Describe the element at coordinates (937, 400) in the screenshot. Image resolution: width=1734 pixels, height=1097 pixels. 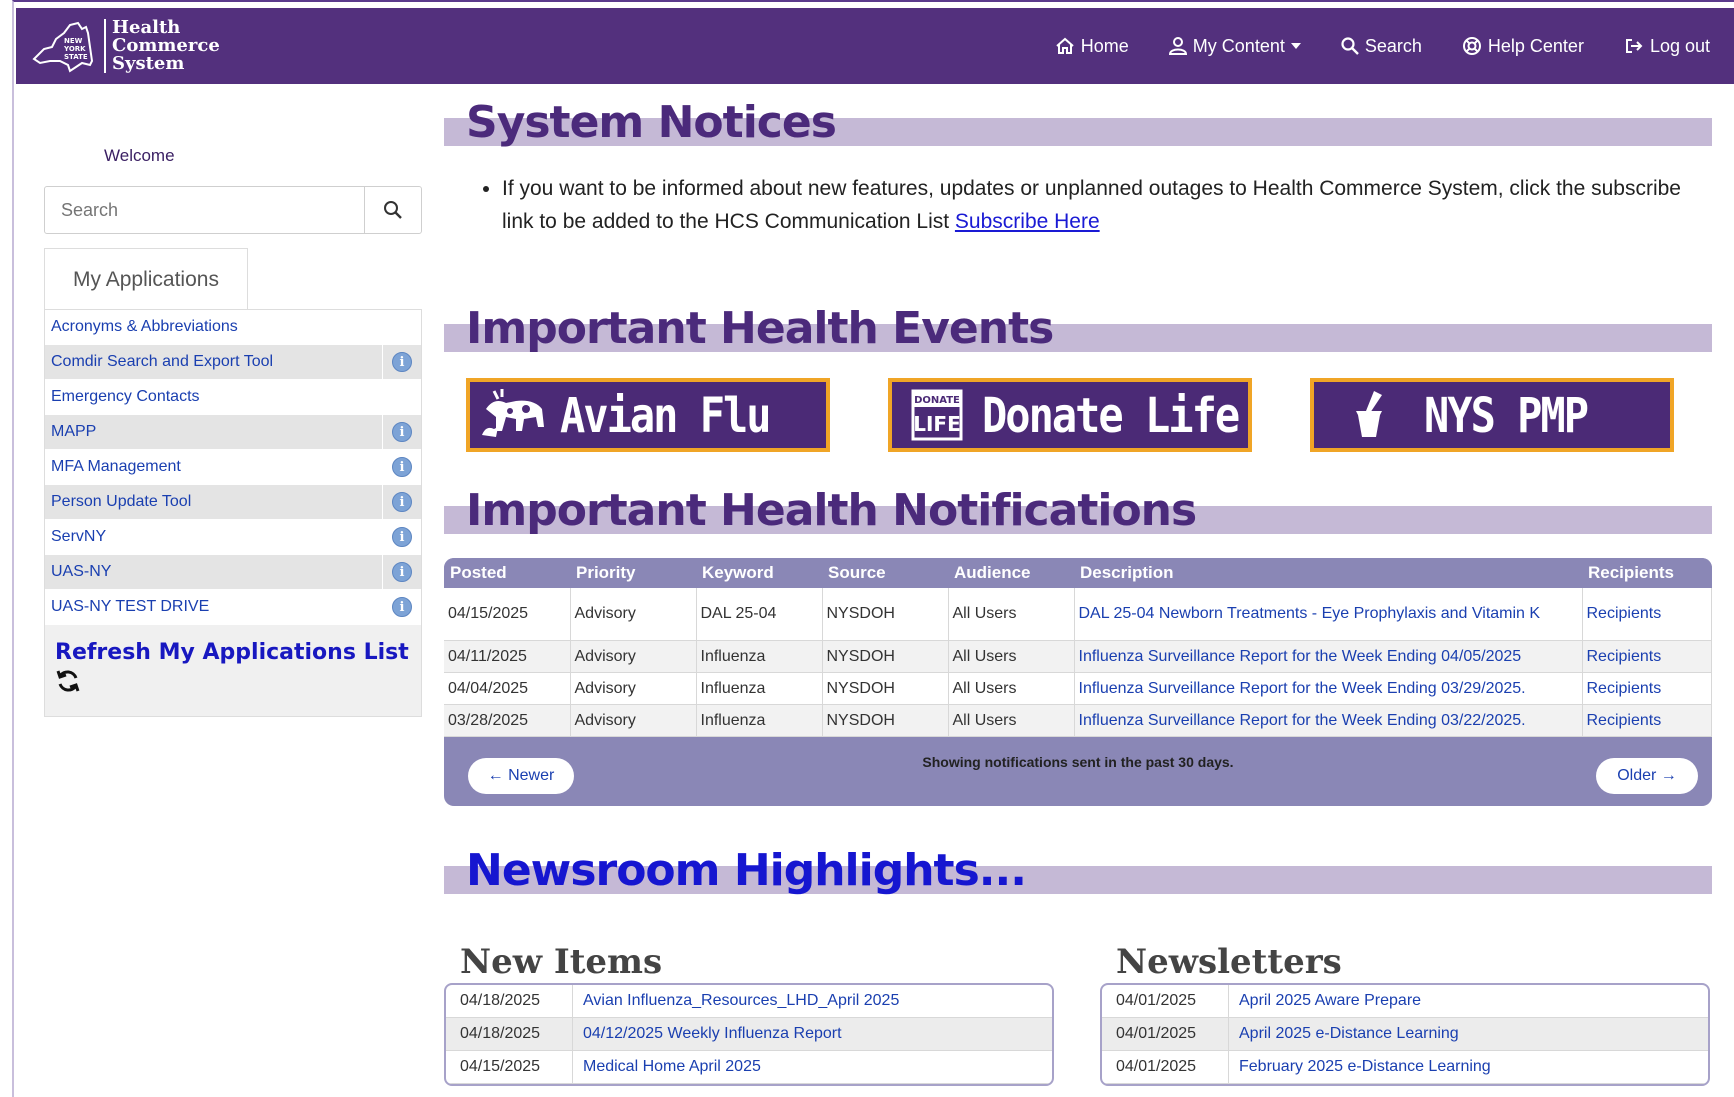
I see `donate-badge-top: DONATE` at that location.